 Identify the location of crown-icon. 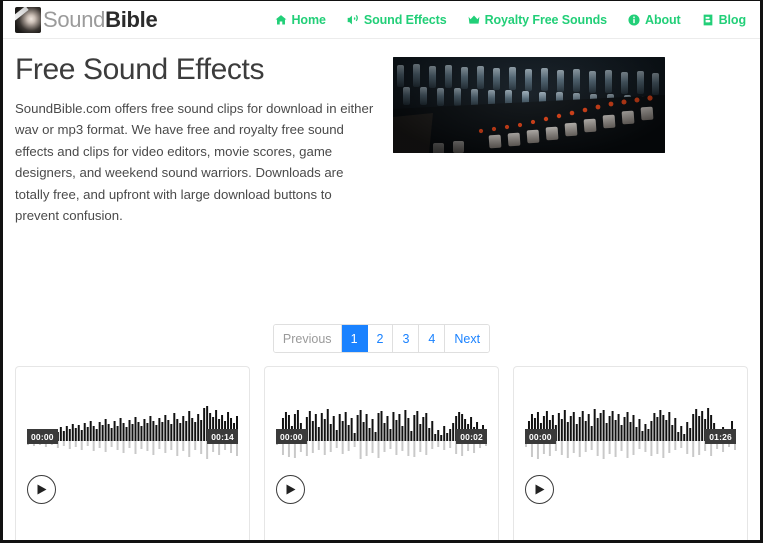
(474, 20).